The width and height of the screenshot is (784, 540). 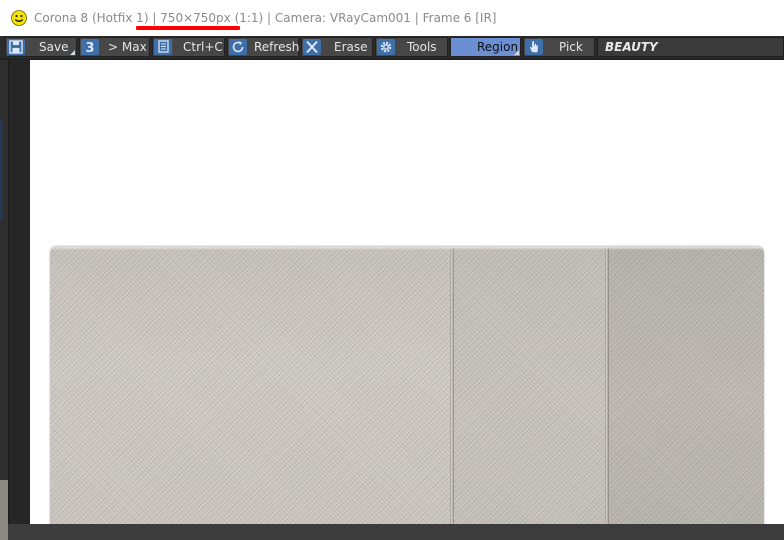 I want to click on refresh-label: Refresh, so click(x=277, y=47).